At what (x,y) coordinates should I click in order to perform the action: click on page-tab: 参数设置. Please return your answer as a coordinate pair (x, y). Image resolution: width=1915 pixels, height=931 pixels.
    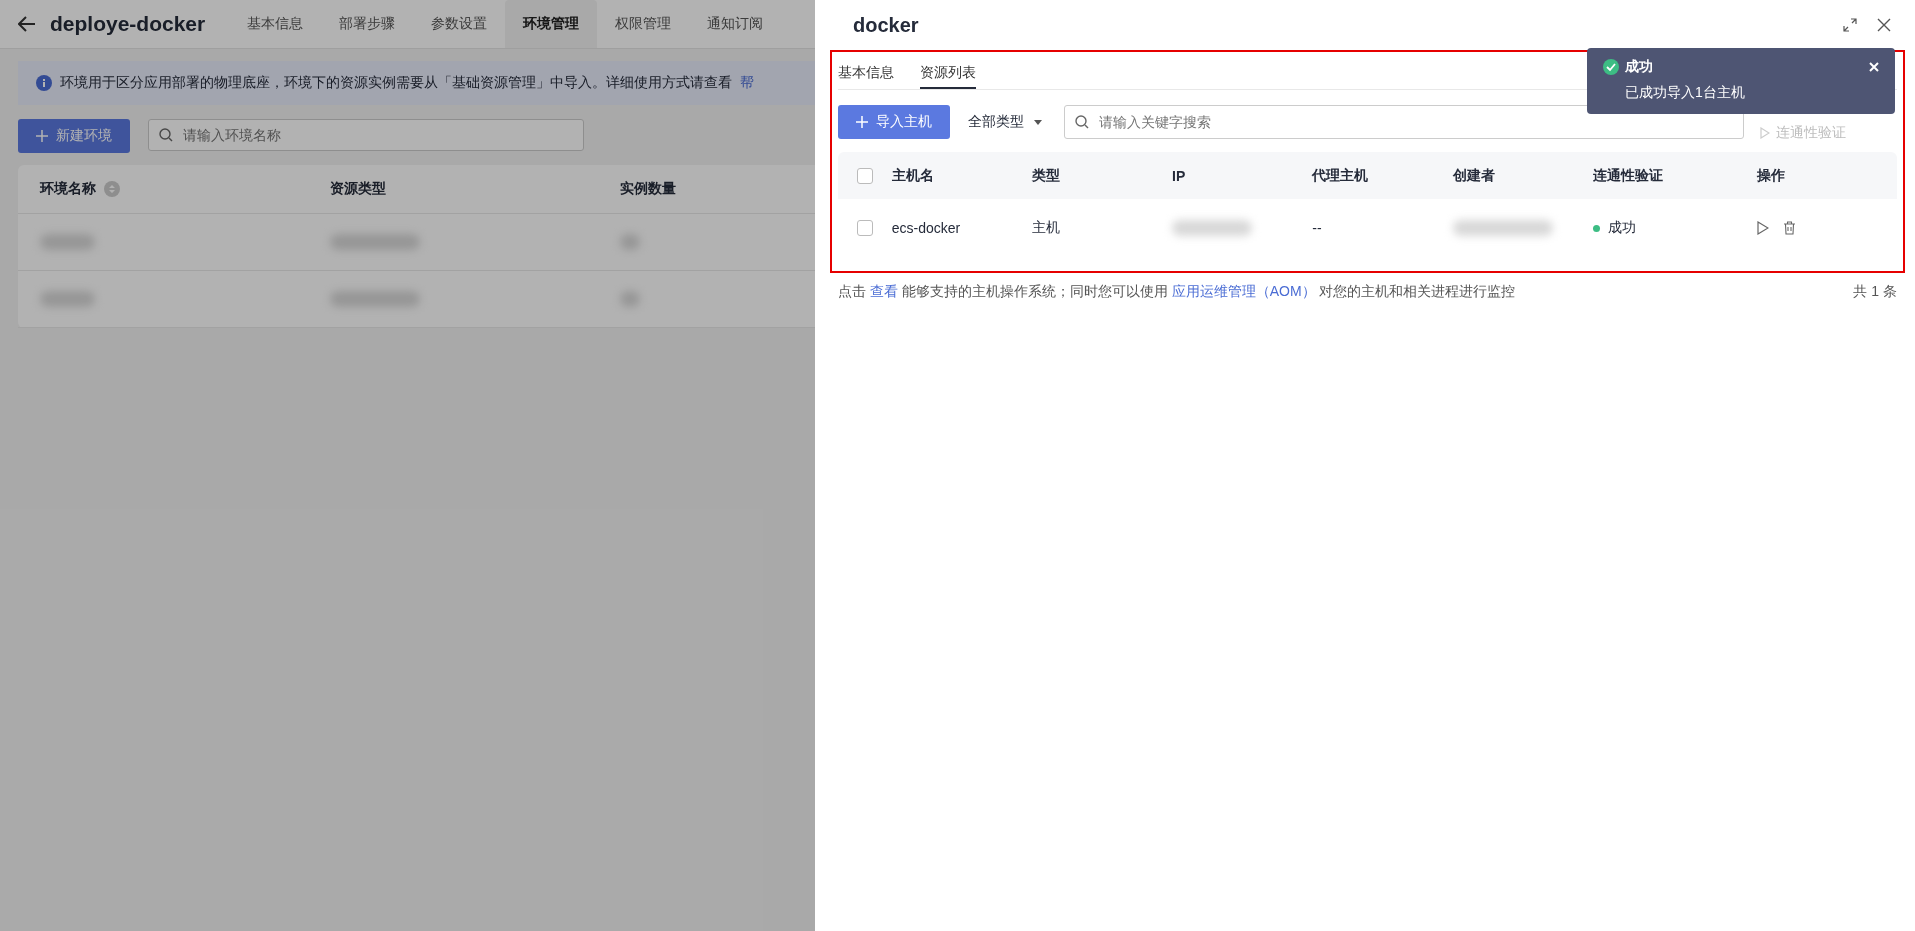
    Looking at the image, I should click on (459, 24).